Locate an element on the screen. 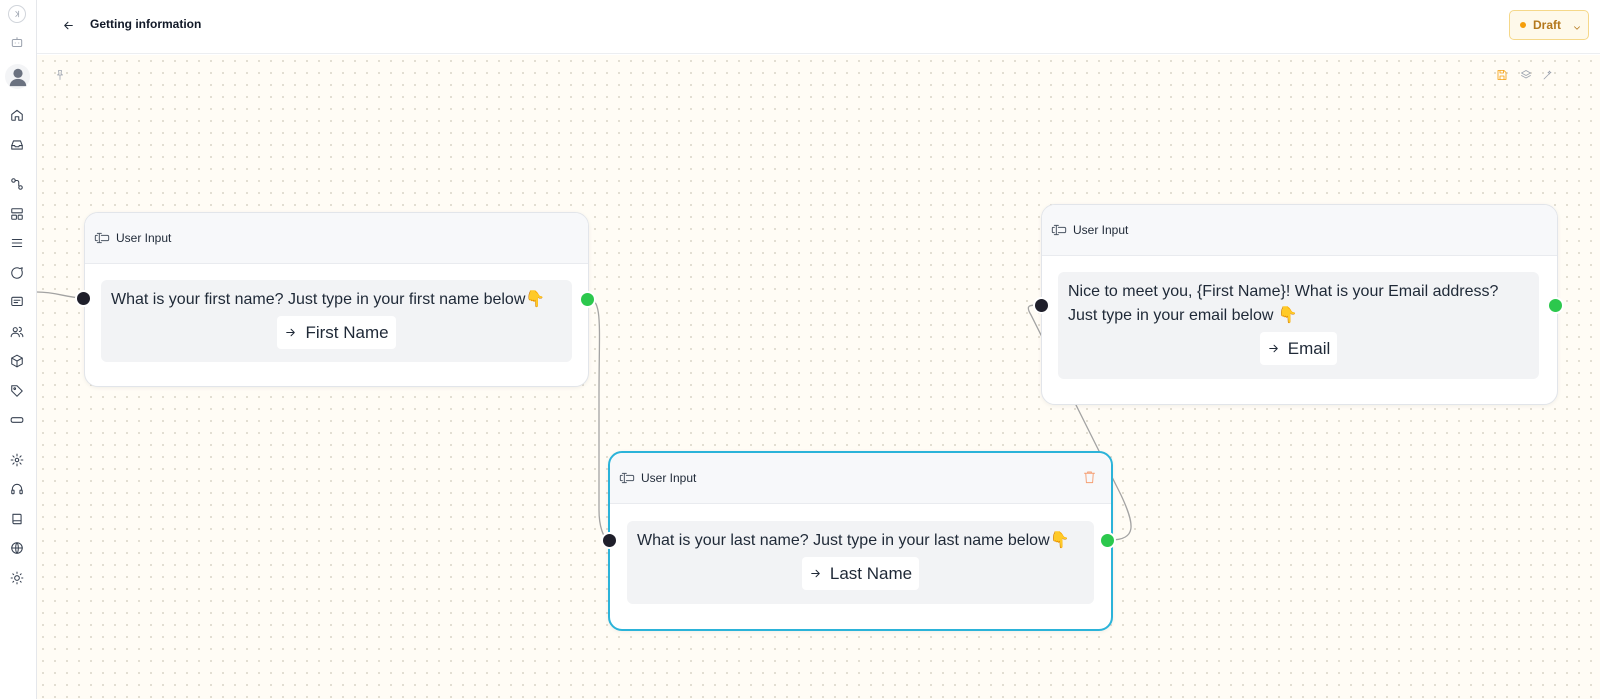 Image resolution: width=1600 pixels, height=699 pixels. avatar is located at coordinates (17, 76).